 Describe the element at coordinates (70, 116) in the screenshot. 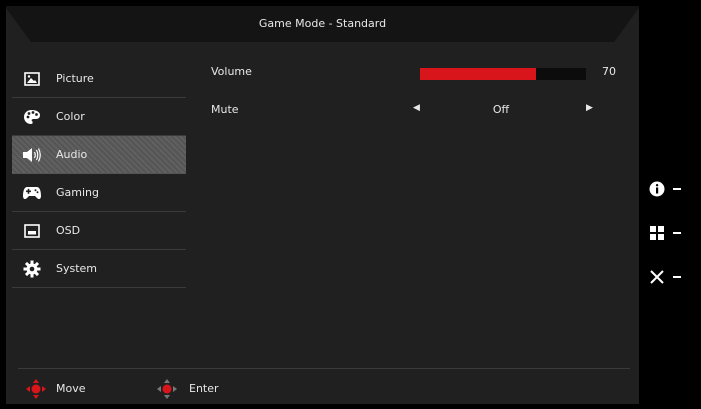

I see `sidebar-item-label: Color` at that location.